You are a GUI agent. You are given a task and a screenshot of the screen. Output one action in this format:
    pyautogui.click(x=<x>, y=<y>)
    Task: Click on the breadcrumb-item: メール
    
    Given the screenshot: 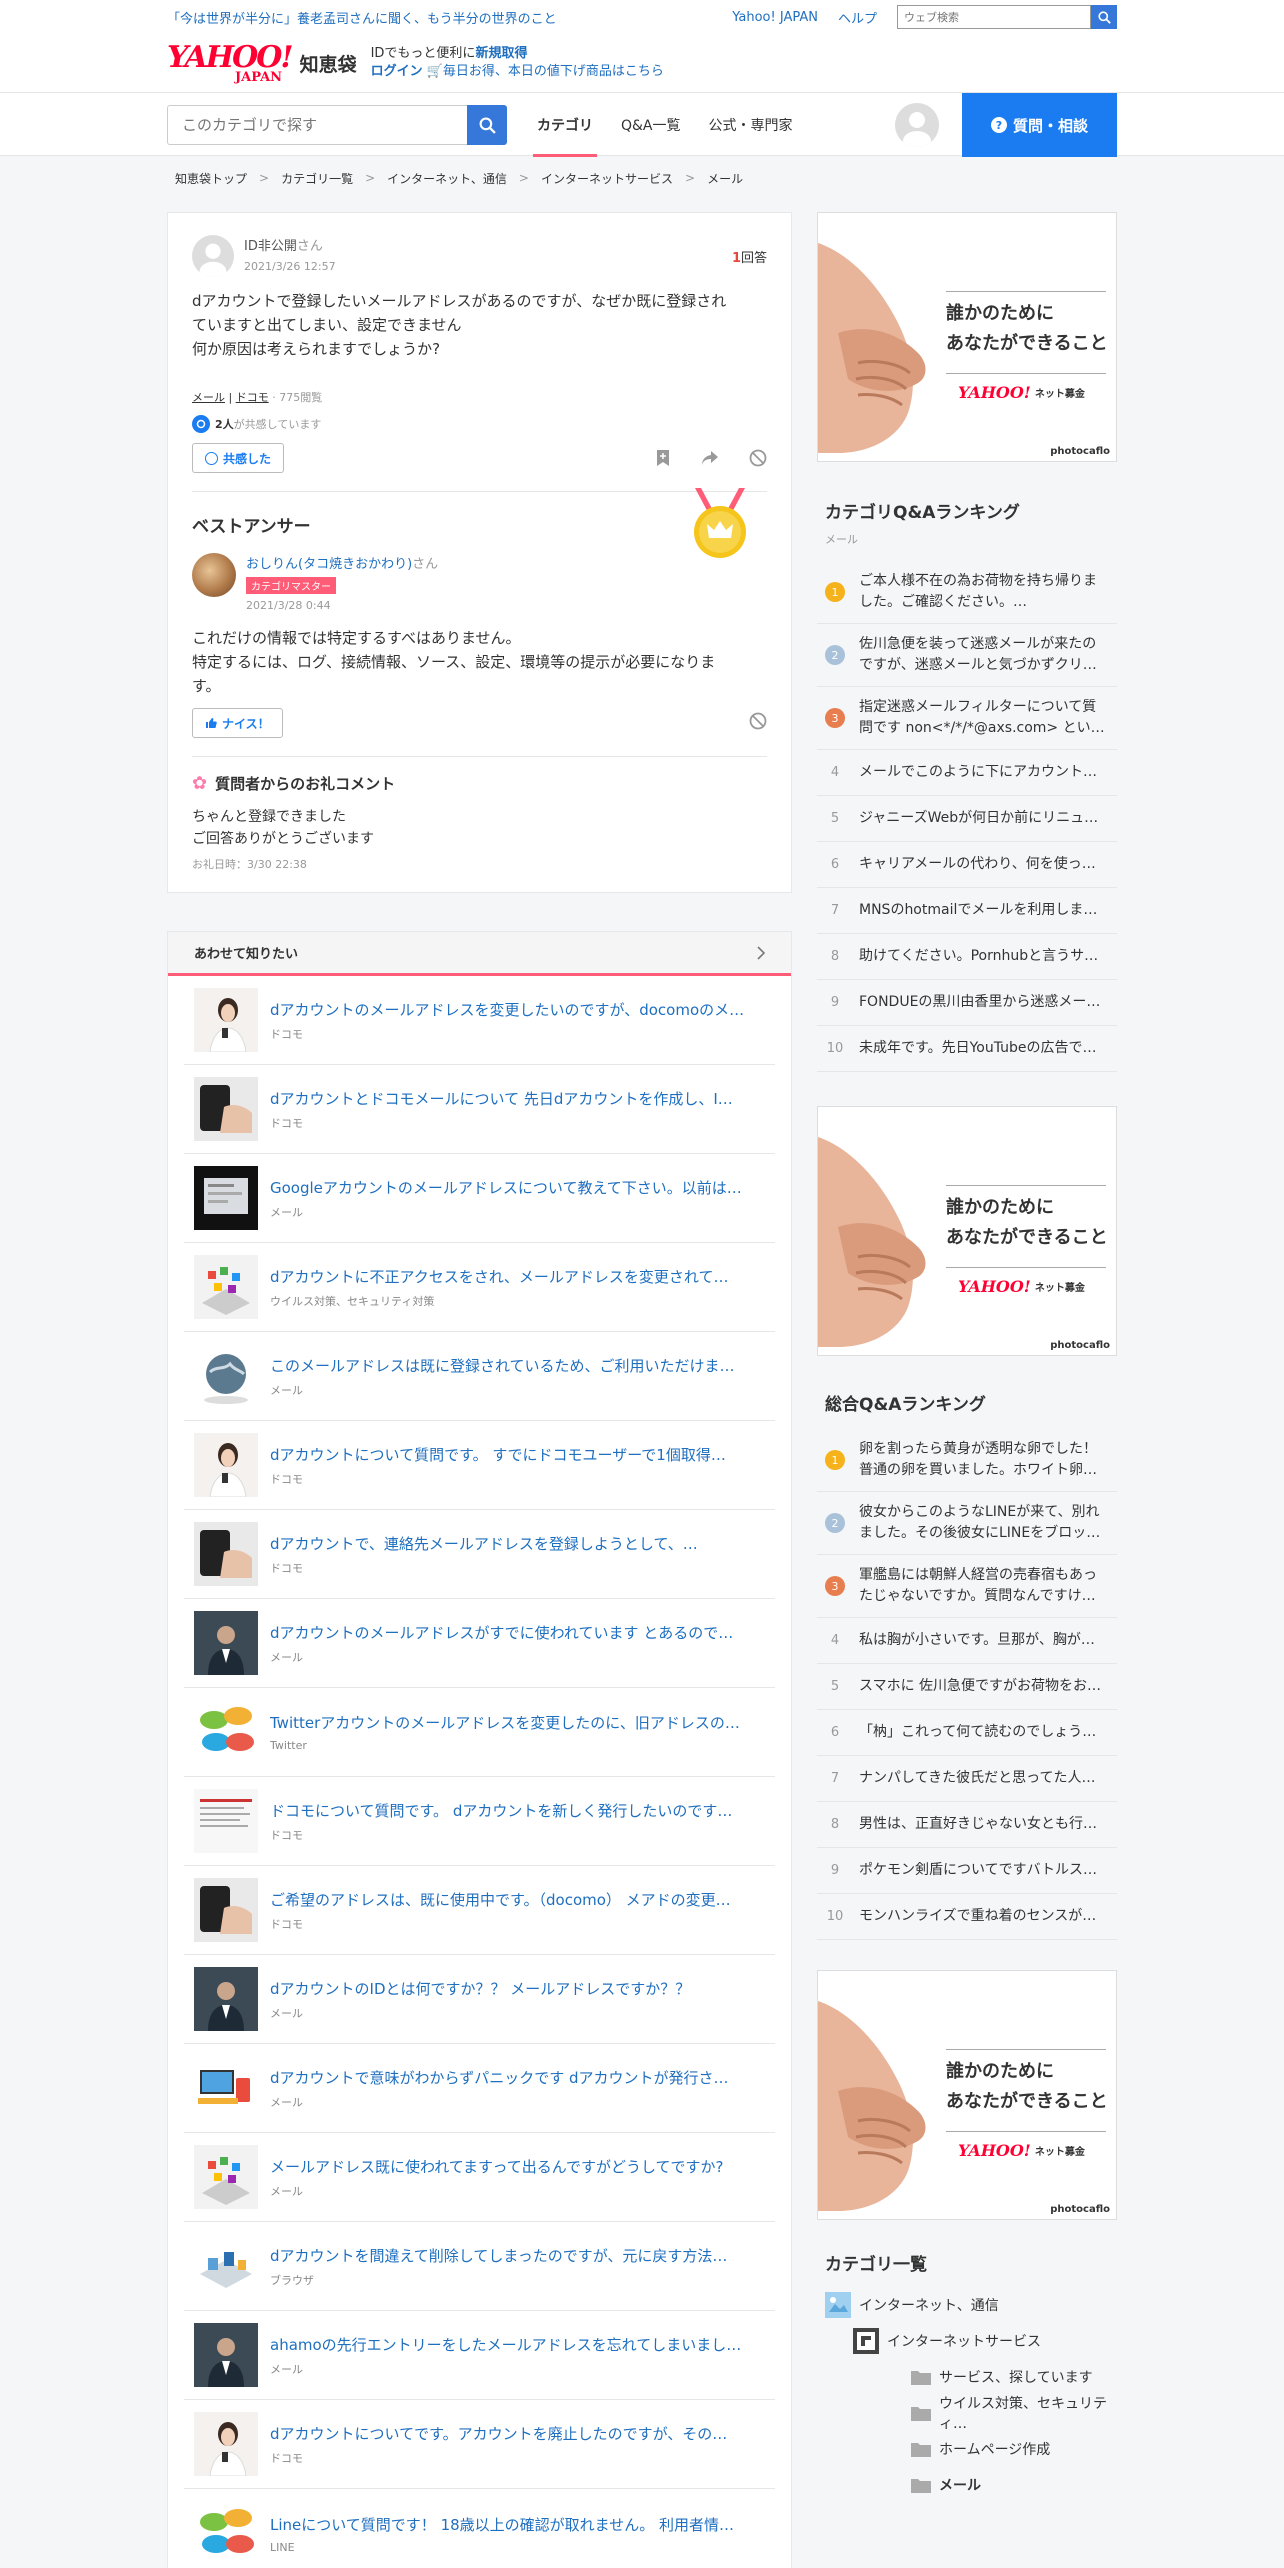 What is the action you would take?
    pyautogui.click(x=725, y=178)
    